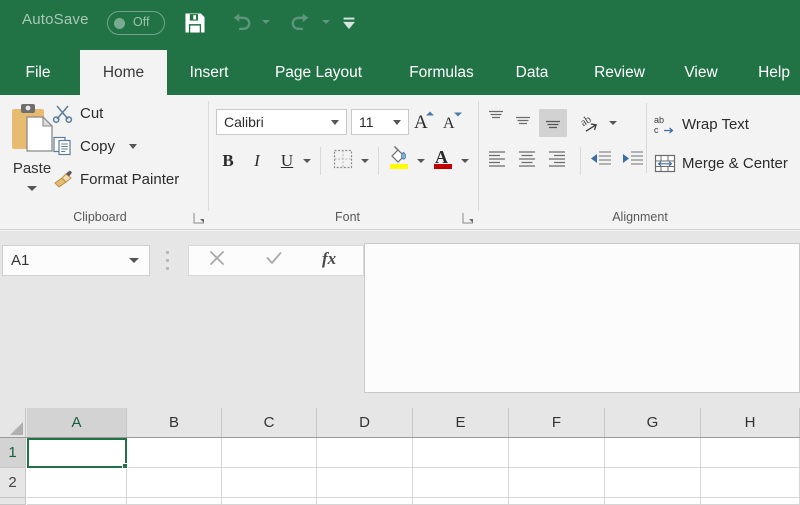 This screenshot has width=800, height=505. I want to click on increase-indent-button, so click(632, 161).